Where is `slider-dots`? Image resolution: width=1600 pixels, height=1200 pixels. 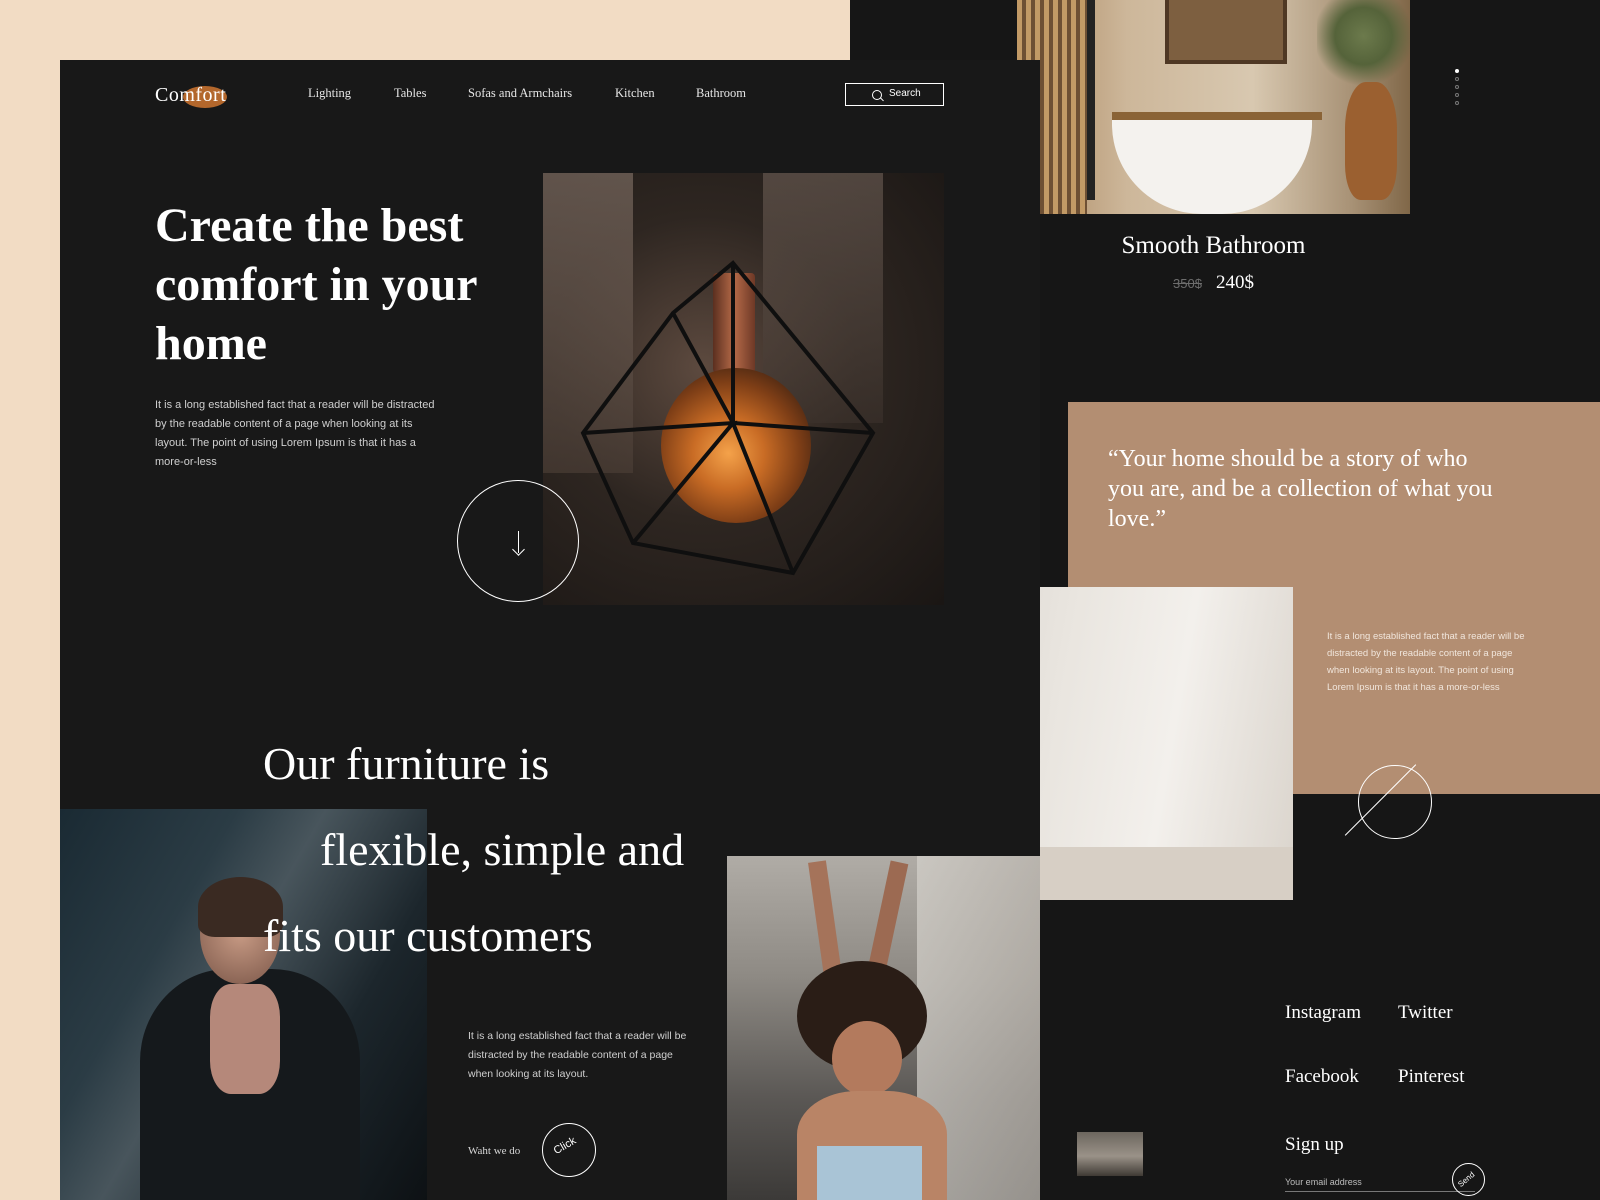
slider-dots is located at coordinates (1459, 89).